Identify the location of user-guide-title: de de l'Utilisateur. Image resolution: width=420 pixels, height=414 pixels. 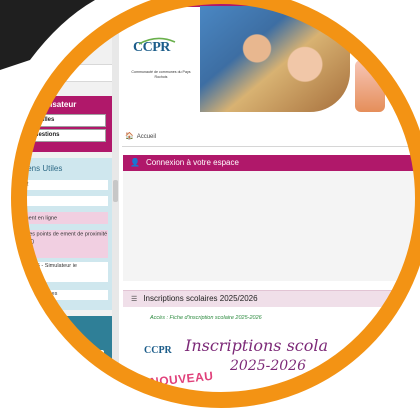
(43, 104).